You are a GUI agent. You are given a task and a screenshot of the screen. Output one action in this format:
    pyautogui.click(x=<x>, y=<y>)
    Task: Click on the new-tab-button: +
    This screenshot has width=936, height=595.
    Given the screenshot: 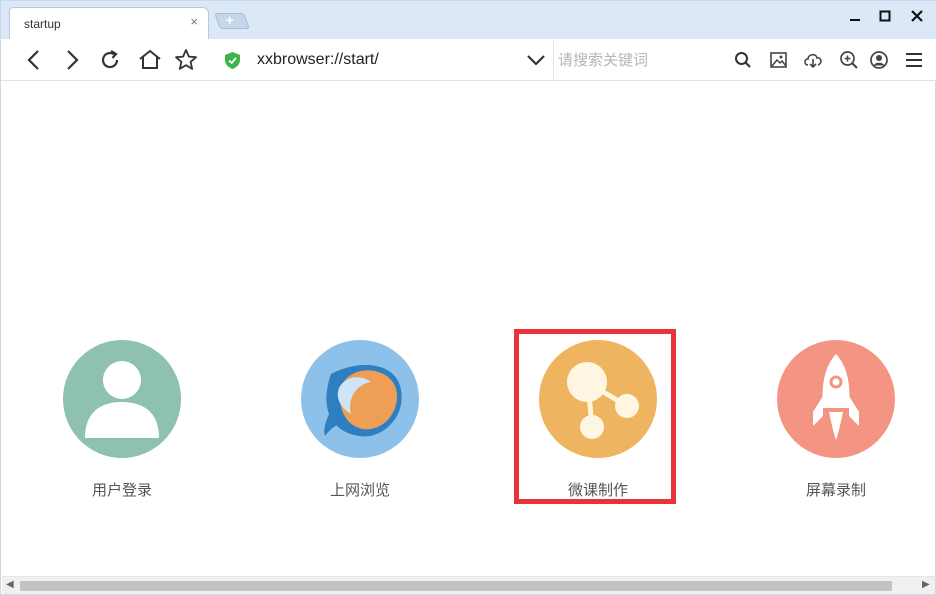 What is the action you would take?
    pyautogui.click(x=232, y=20)
    